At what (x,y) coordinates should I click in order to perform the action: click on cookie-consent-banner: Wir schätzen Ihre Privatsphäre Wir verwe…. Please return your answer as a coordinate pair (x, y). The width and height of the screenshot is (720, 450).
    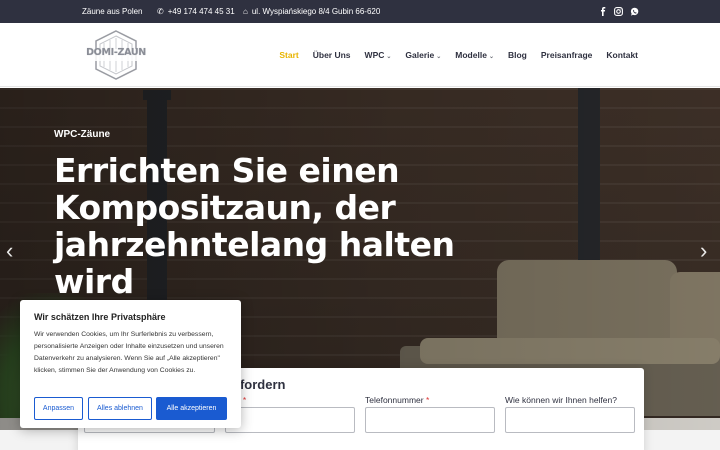
    Looking at the image, I should click on (130, 364).